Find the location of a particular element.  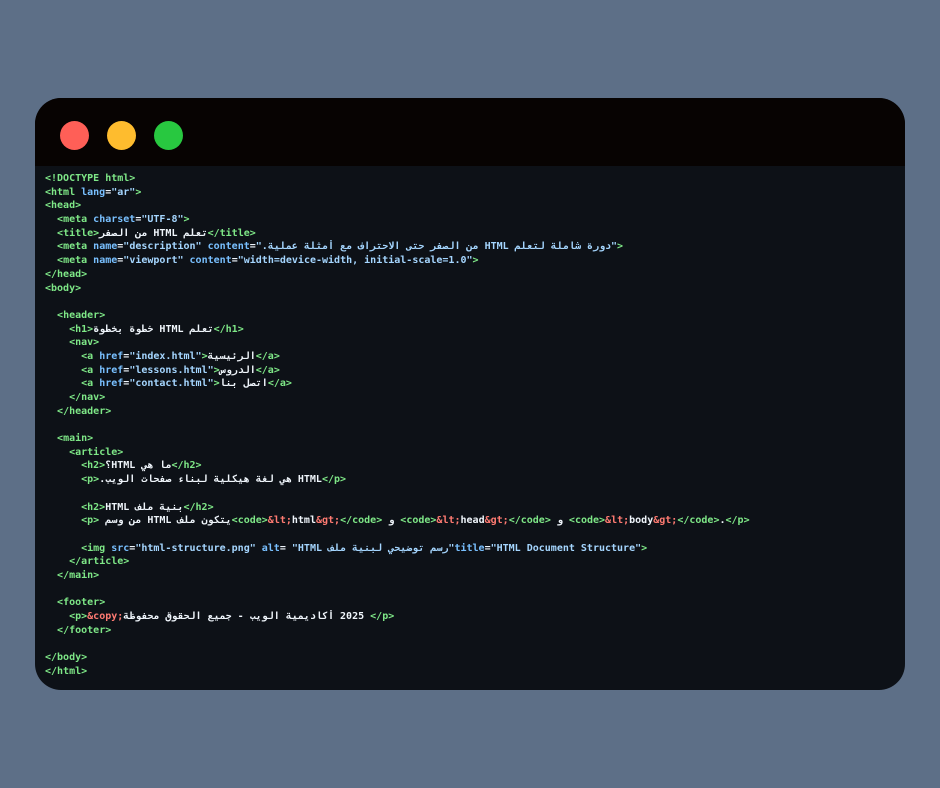

code-token: src is located at coordinates (120, 548).